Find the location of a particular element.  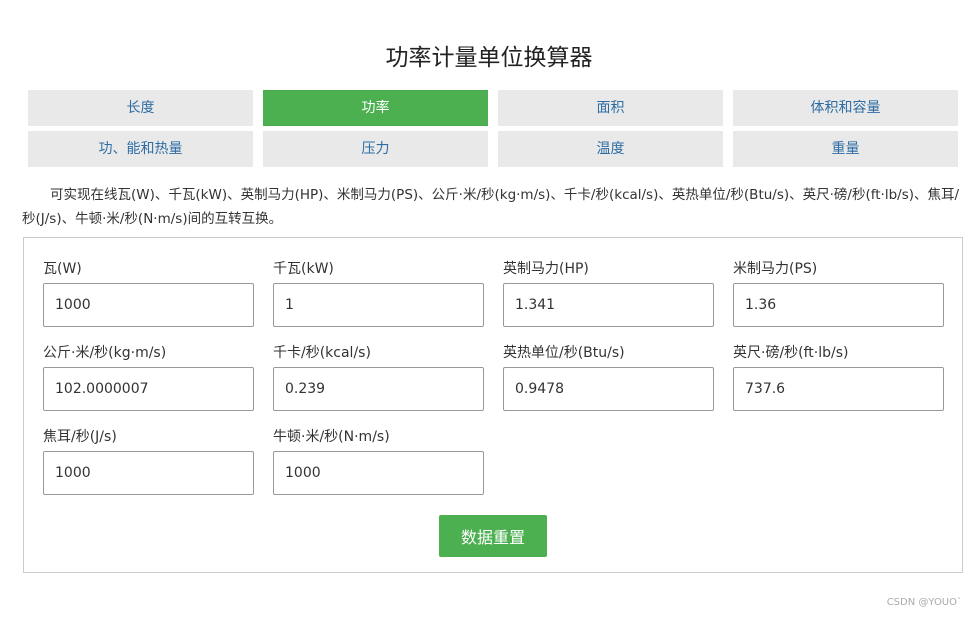

field-joule-per-s: 焦耳/秒(J/s) is located at coordinates (148, 468).